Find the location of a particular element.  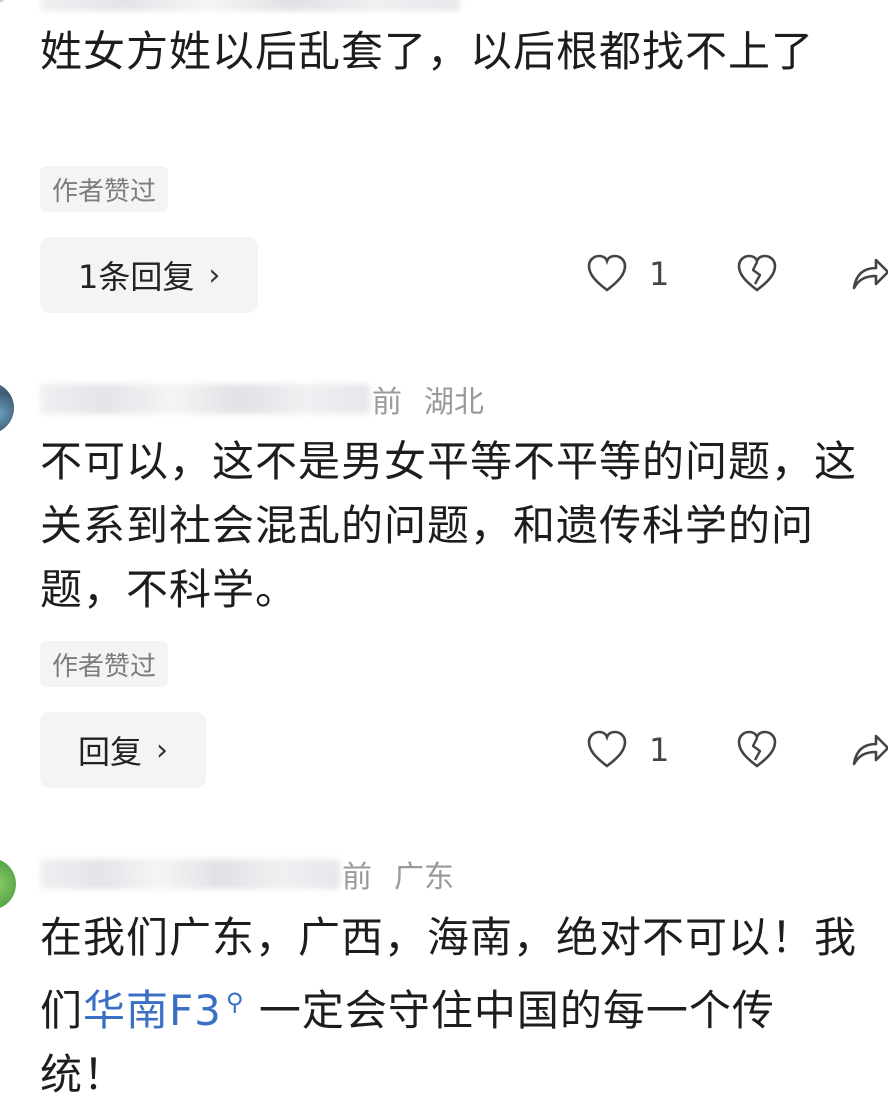

reply-button-label: 1条回复 is located at coordinates (136, 277).